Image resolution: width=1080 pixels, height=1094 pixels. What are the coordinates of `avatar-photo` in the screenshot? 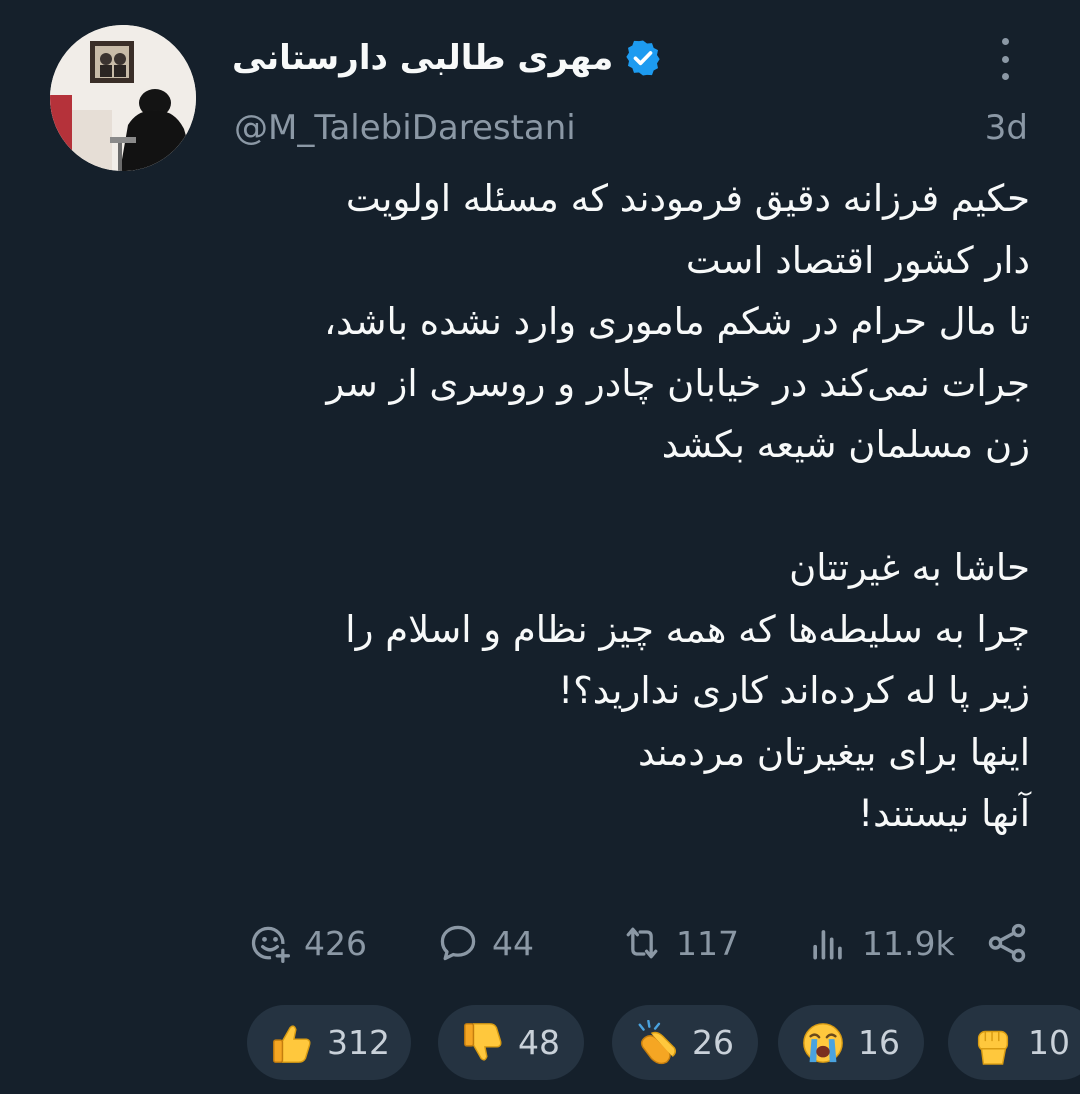 It's located at (123, 98).